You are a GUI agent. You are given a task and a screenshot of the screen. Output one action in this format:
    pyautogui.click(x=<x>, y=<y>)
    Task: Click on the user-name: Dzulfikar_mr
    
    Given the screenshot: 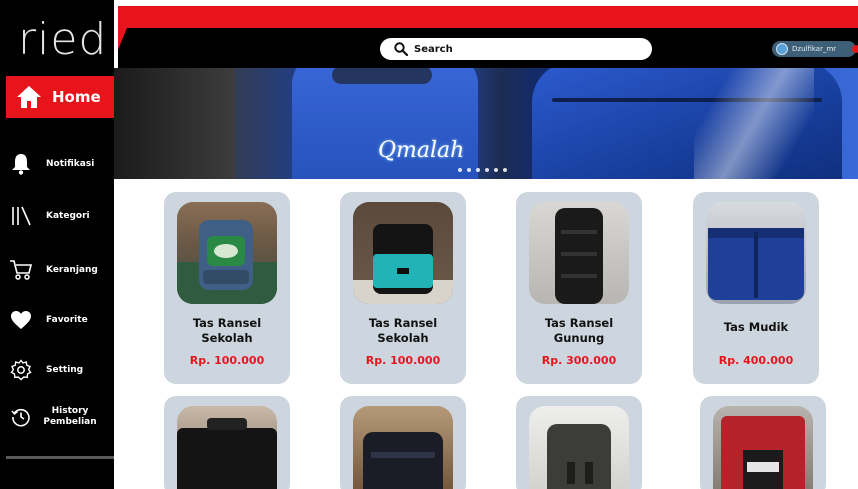 What is the action you would take?
    pyautogui.click(x=814, y=49)
    